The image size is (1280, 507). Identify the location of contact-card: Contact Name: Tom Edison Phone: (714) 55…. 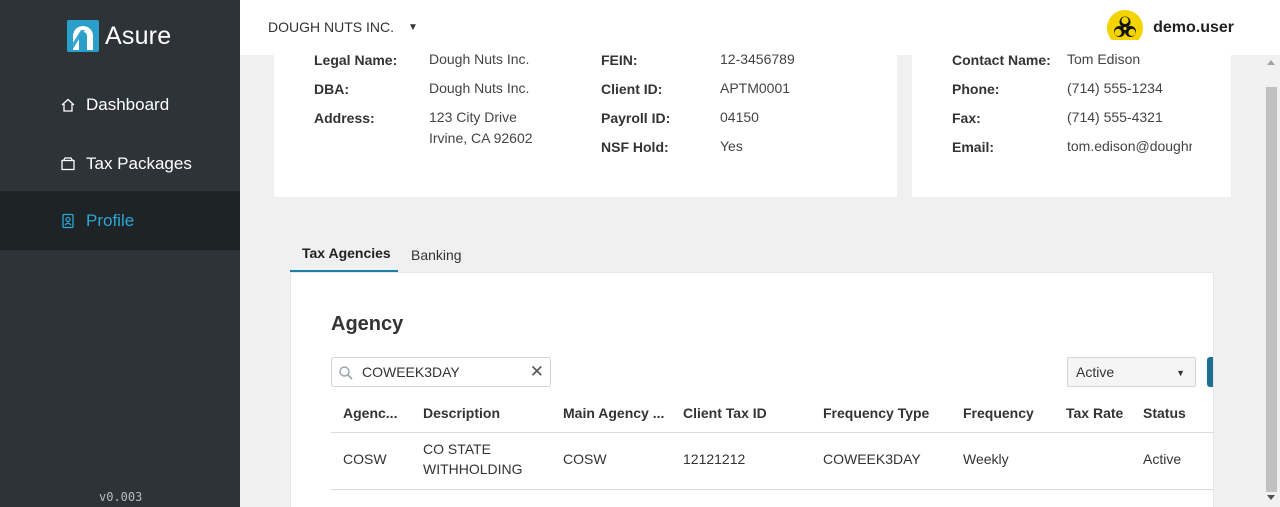
(1071, 118).